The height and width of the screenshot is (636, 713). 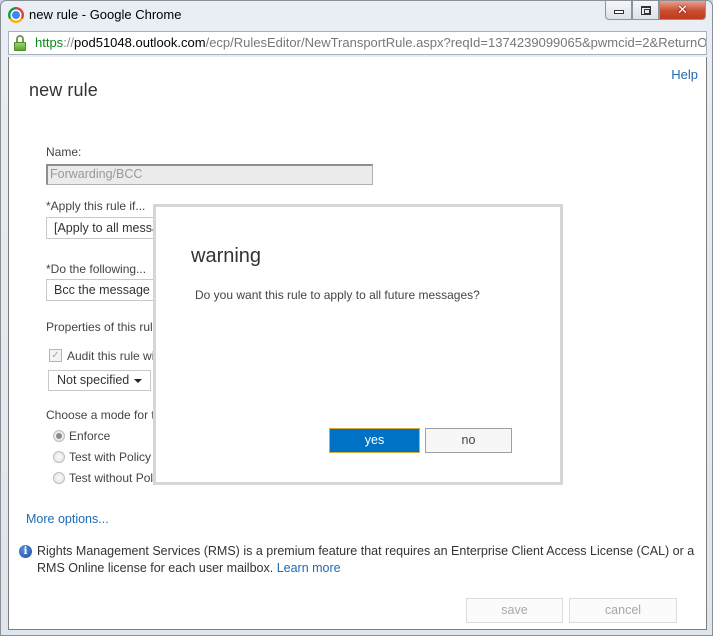 I want to click on close-icon: ✕, so click(x=682, y=10).